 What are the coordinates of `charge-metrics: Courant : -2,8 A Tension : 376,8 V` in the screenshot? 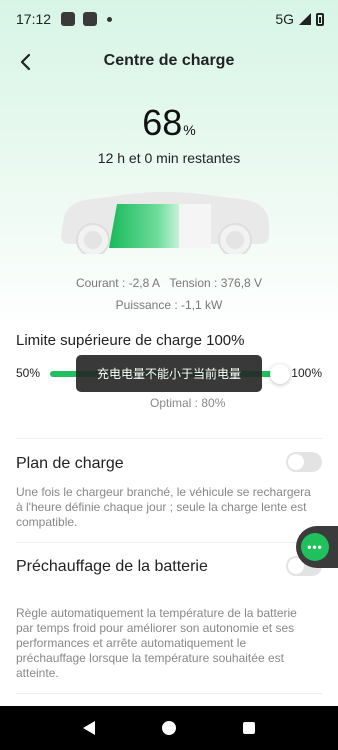 It's located at (169, 283).